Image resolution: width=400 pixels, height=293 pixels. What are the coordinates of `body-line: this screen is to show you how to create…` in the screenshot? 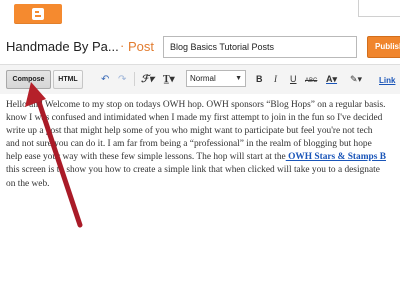 It's located at (193, 170).